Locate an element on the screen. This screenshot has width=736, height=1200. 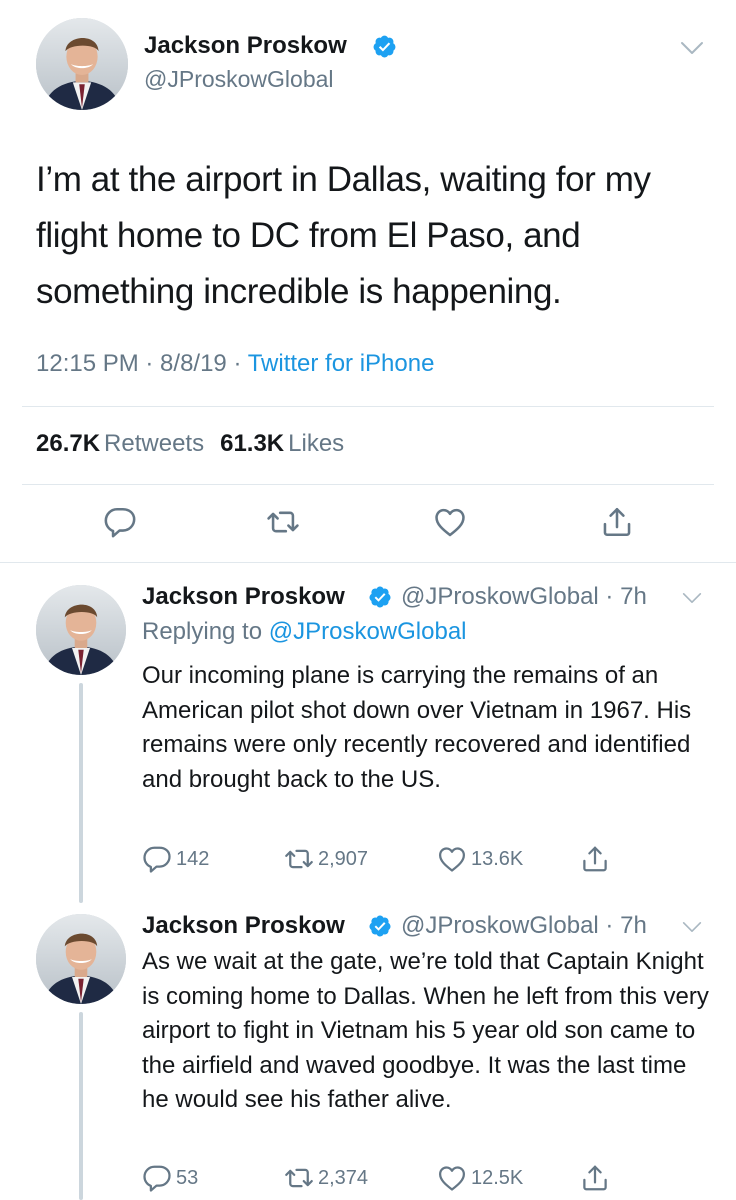
retweet-count: 2,374 is located at coordinates (343, 1177).